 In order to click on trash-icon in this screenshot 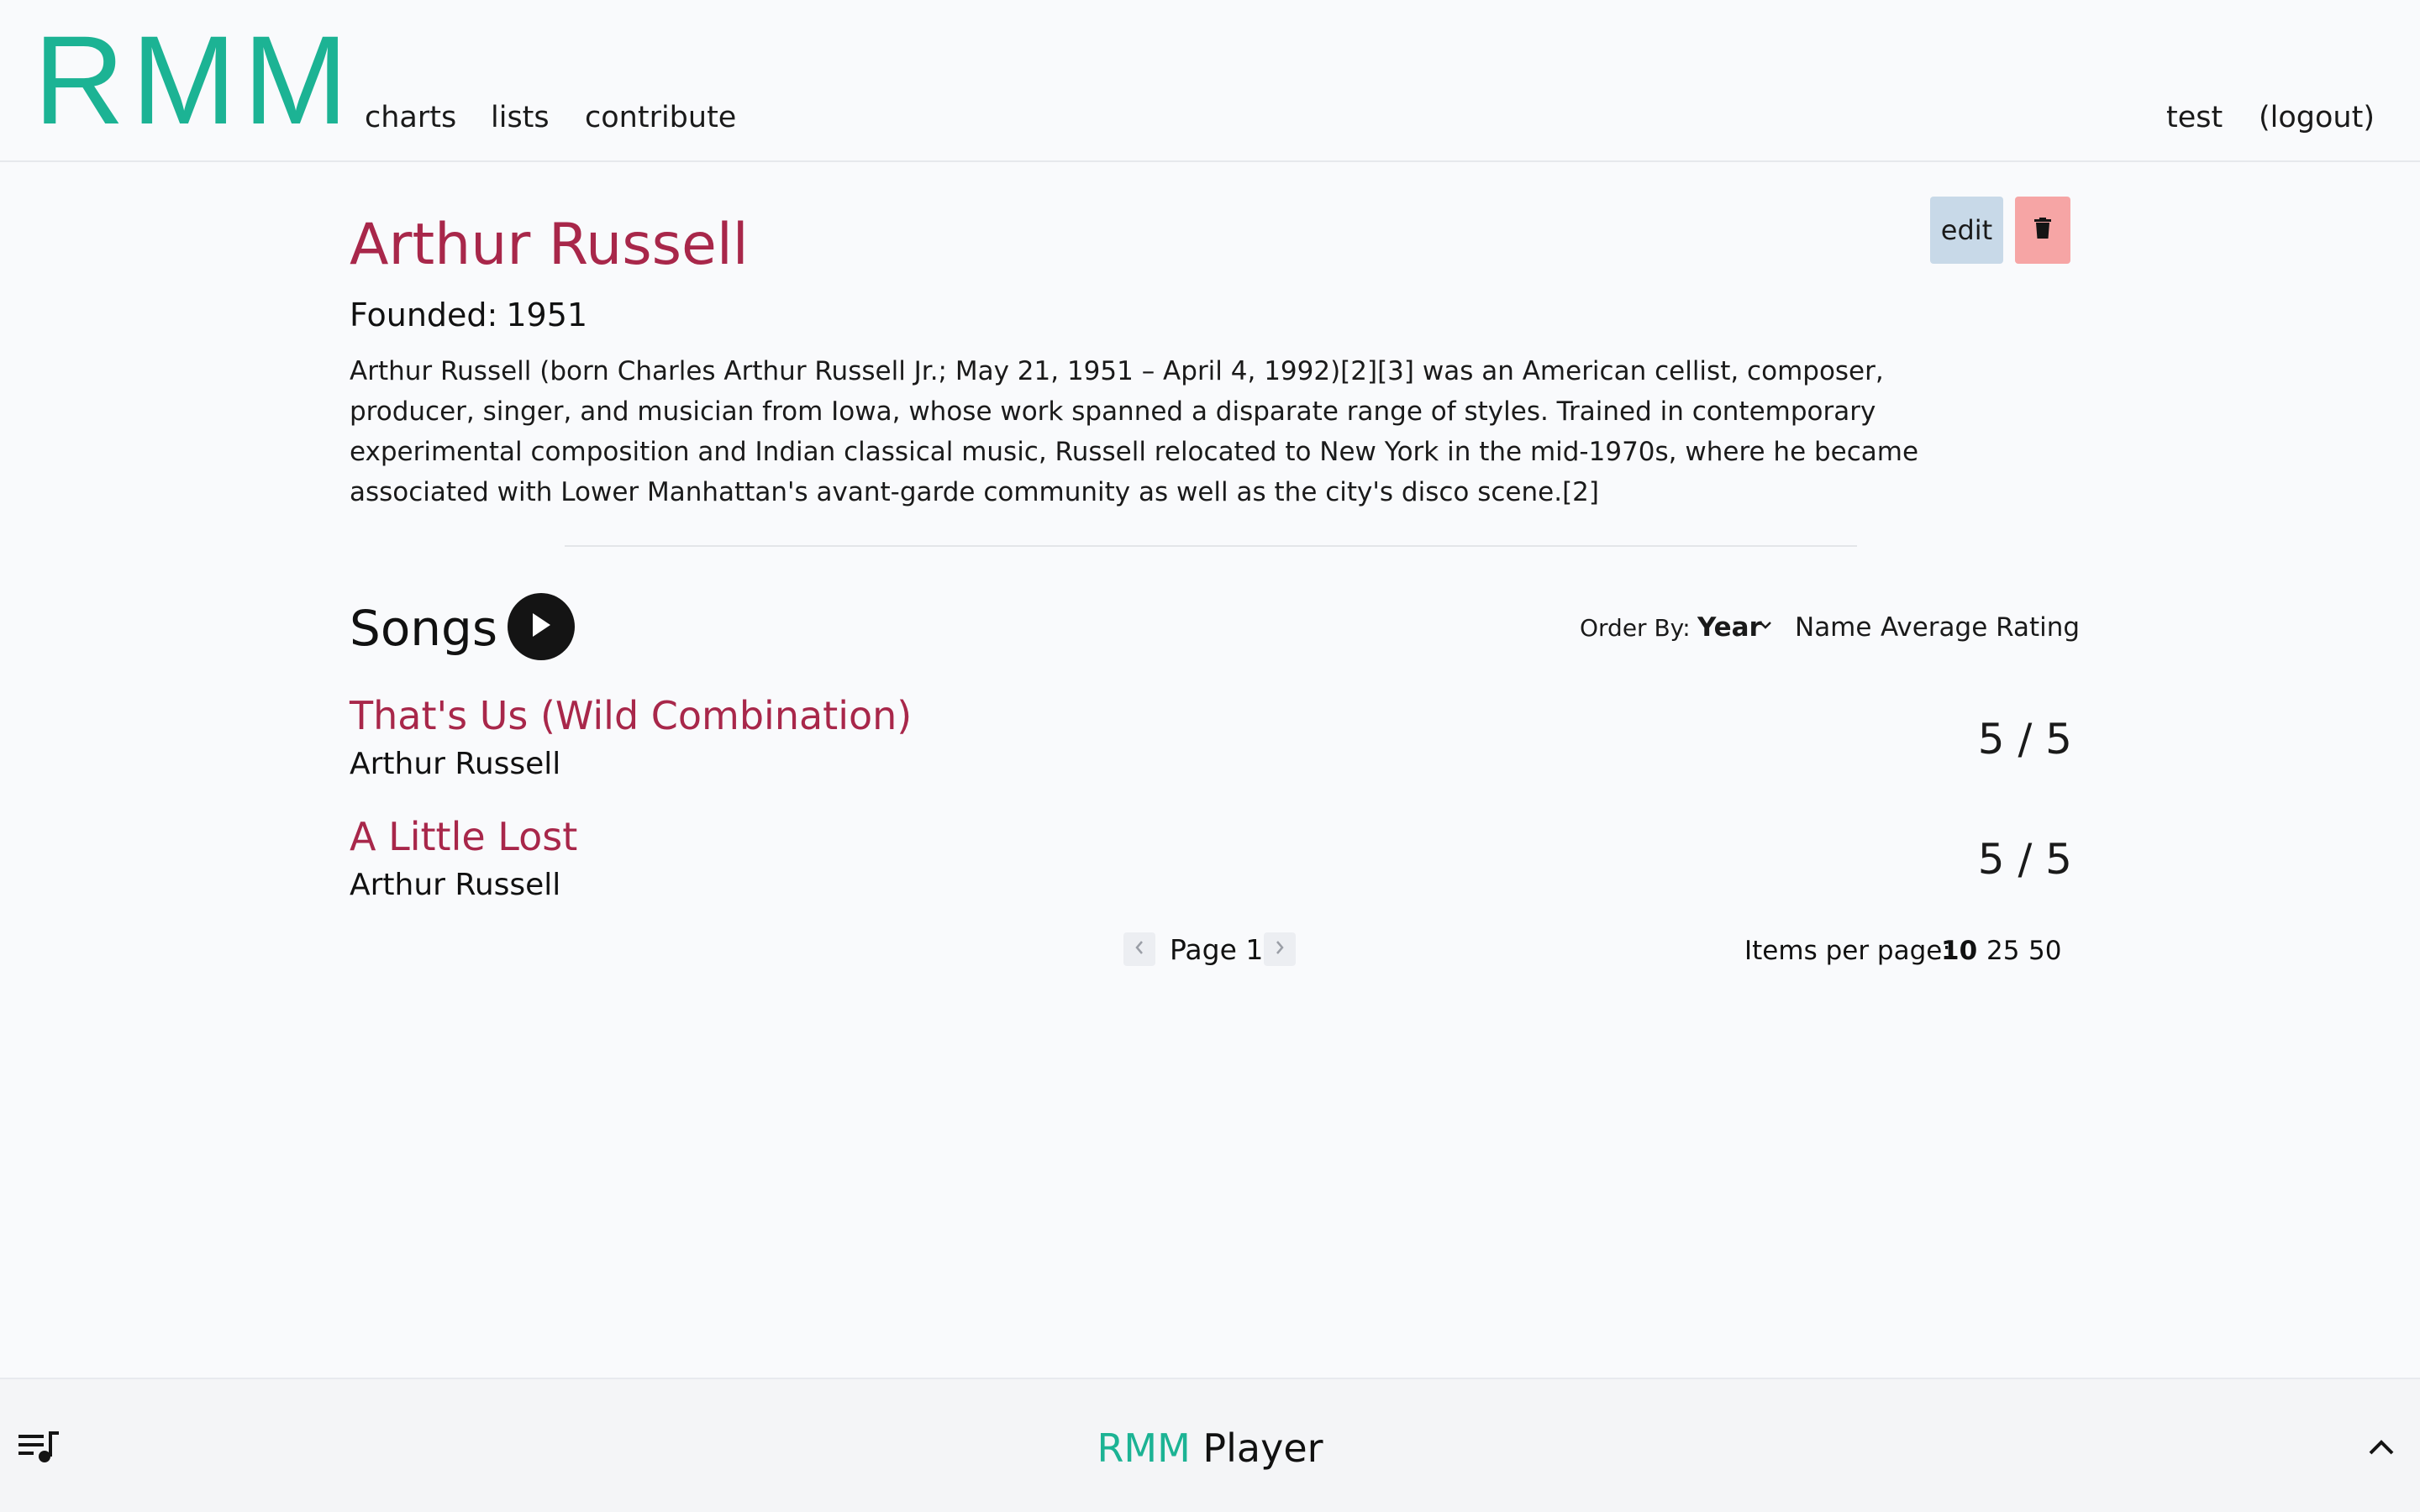, I will do `click(2043, 230)`.